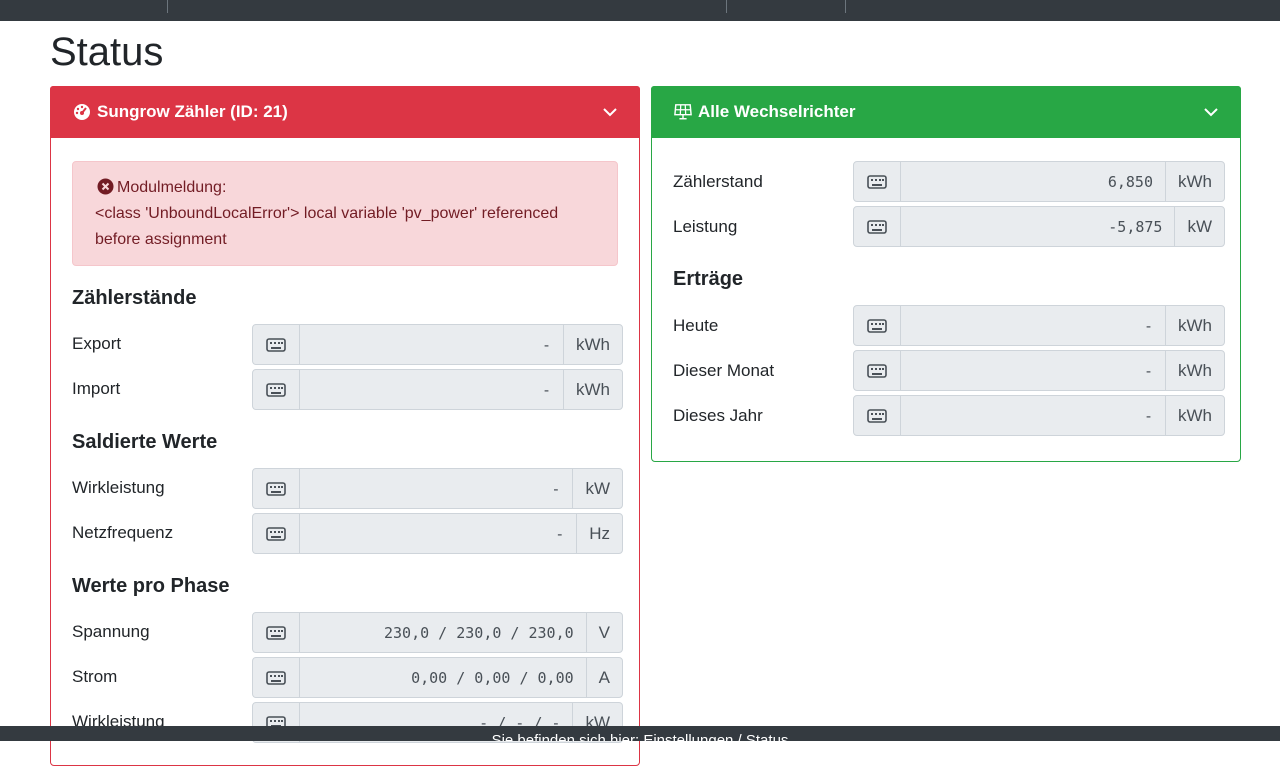 The image size is (1280, 766). I want to click on inverter-card-header: Alle Wechselrichter, so click(946, 112).